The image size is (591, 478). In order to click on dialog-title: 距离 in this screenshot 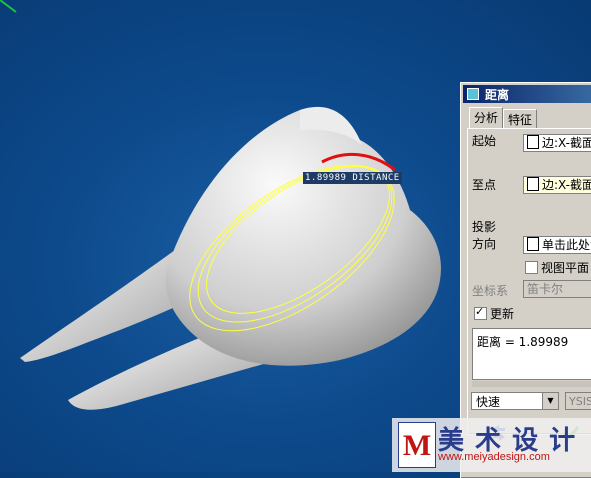, I will do `click(497, 94)`.